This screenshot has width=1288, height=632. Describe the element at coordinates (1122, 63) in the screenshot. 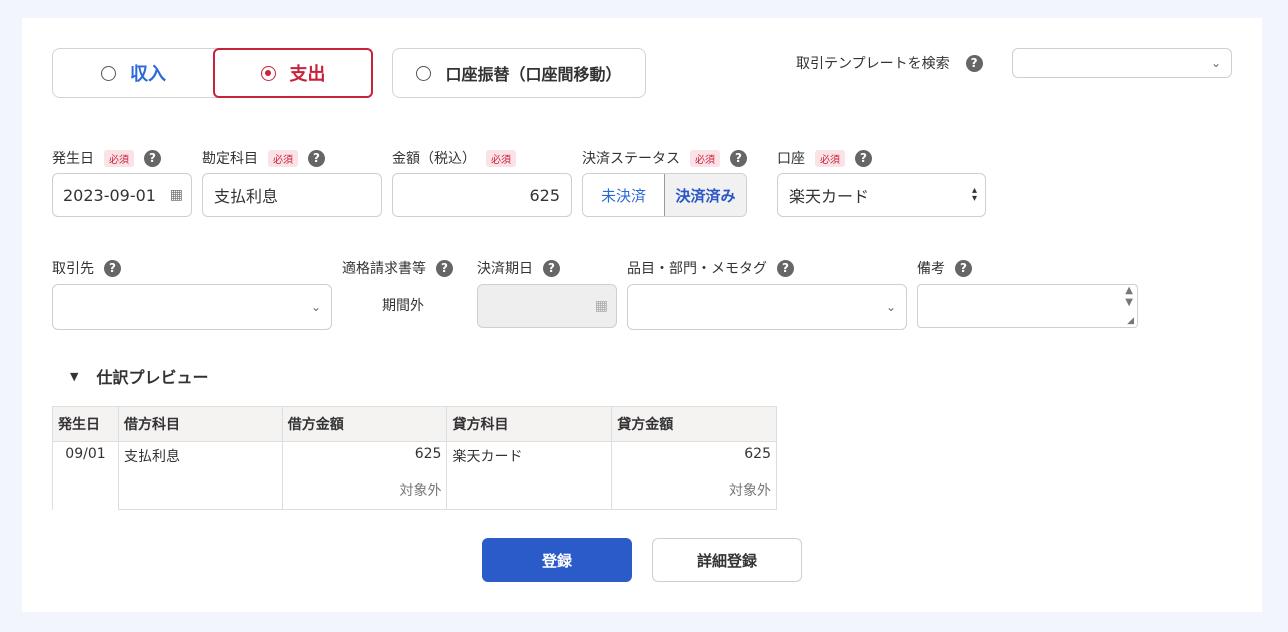

I see `template-search-select: ⌄` at that location.